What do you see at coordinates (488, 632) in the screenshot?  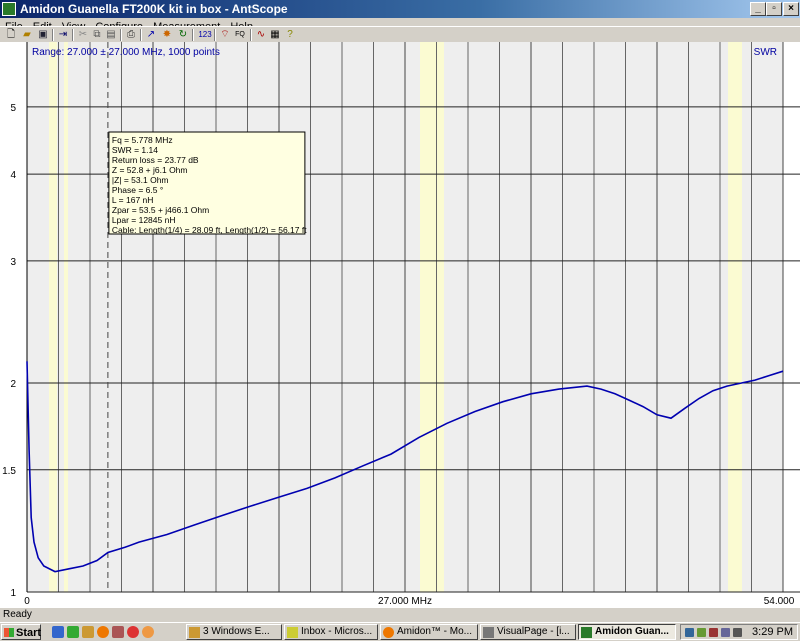 I see `visualpage-icon` at bounding box center [488, 632].